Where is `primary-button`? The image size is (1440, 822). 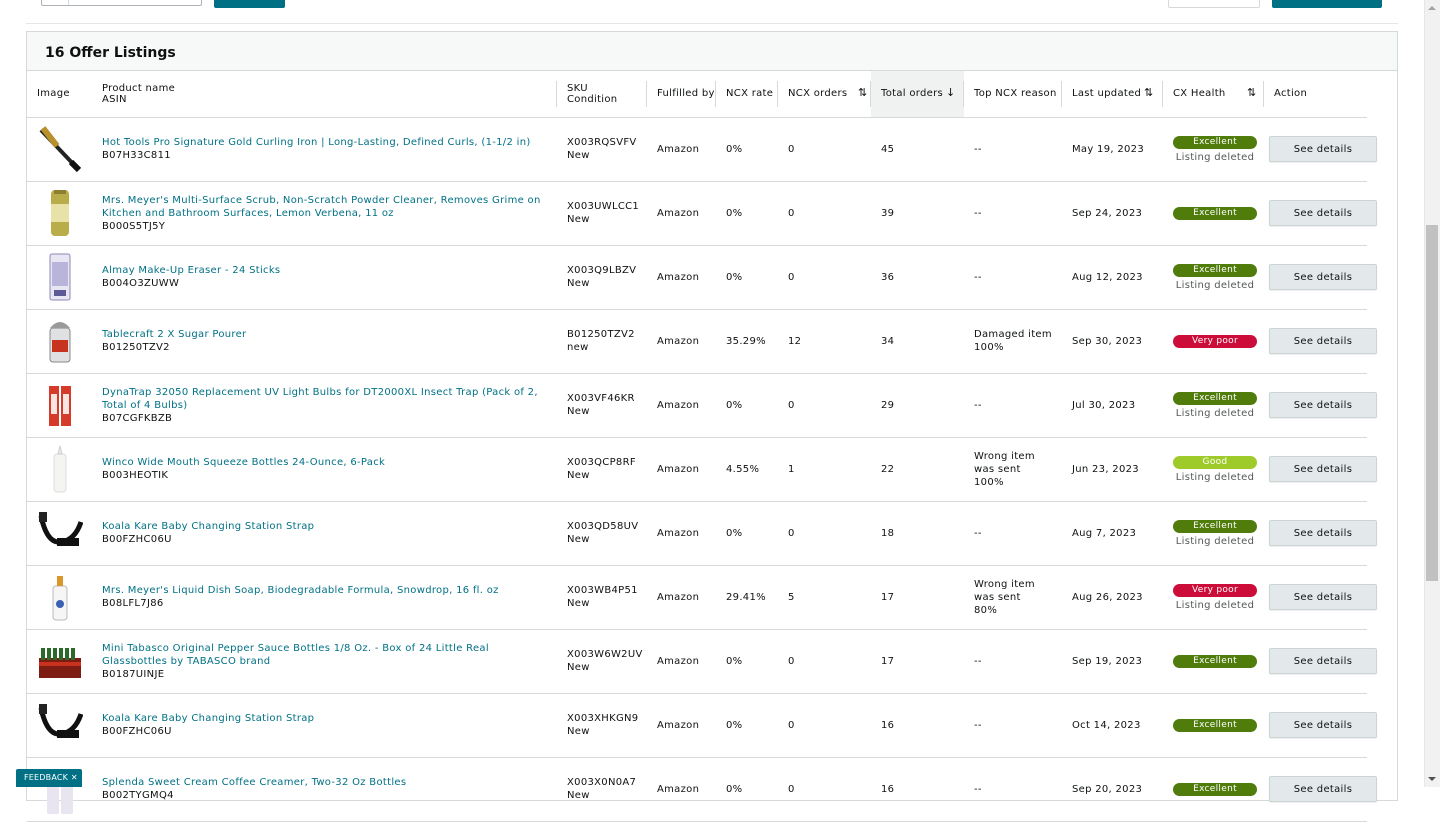 primary-button is located at coordinates (1327, 4).